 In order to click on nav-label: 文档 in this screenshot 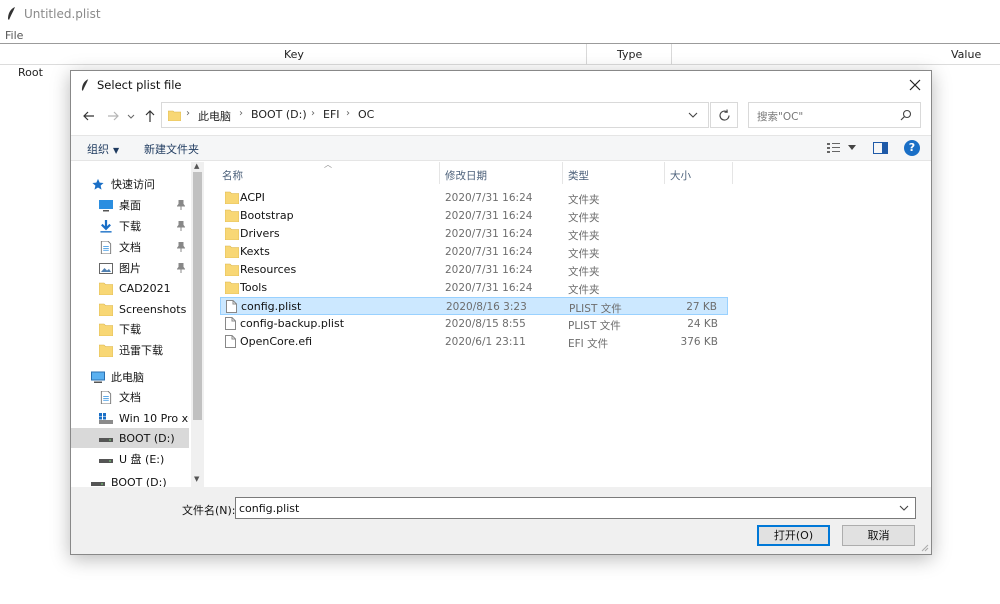, I will do `click(130, 397)`.